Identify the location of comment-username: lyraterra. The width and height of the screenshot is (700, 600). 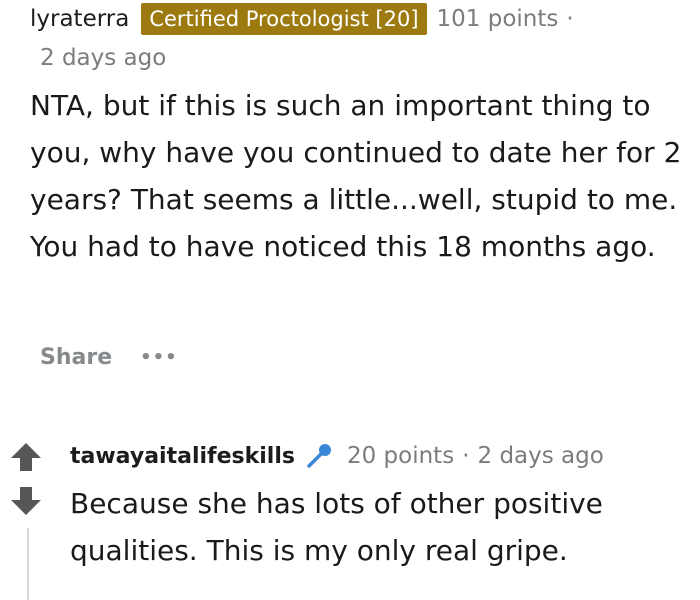
(79, 19).